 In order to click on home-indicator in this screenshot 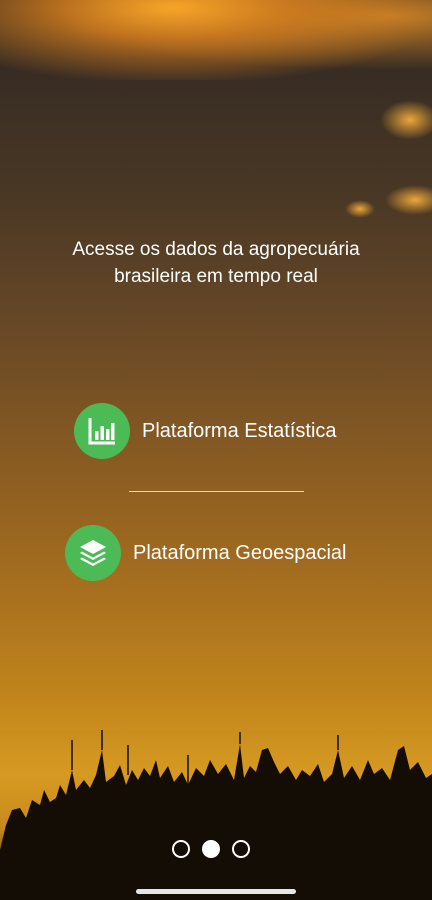, I will do `click(216, 891)`.